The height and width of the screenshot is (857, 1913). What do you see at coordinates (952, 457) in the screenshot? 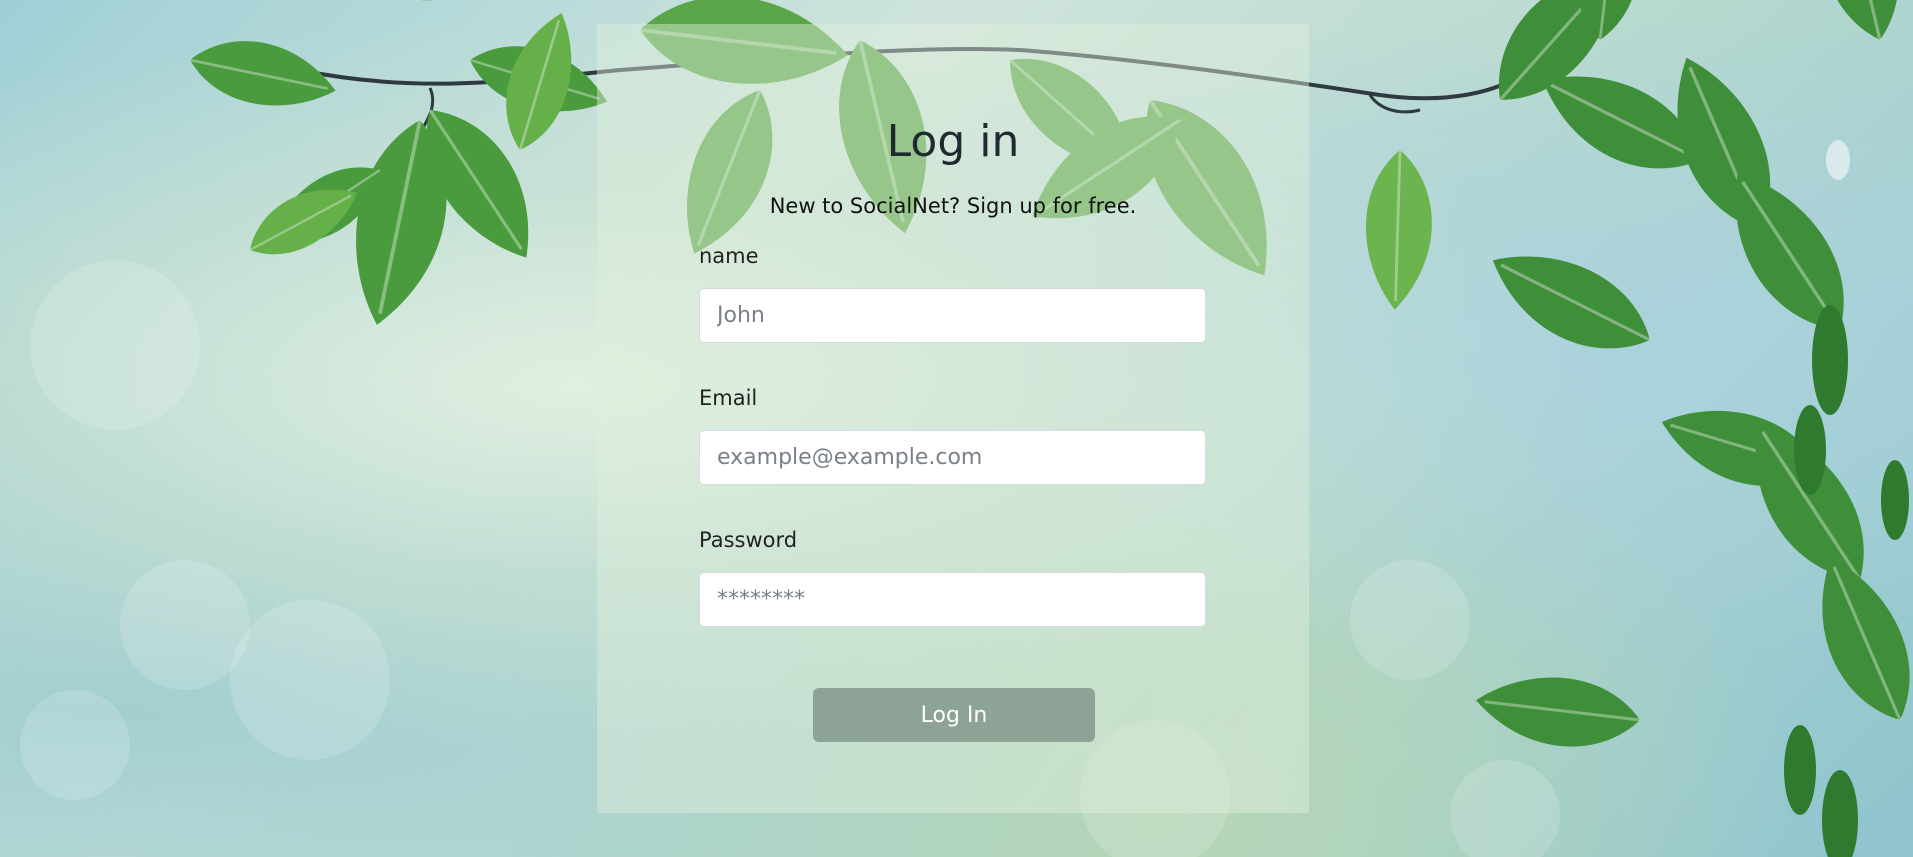
I see `email-input` at bounding box center [952, 457].